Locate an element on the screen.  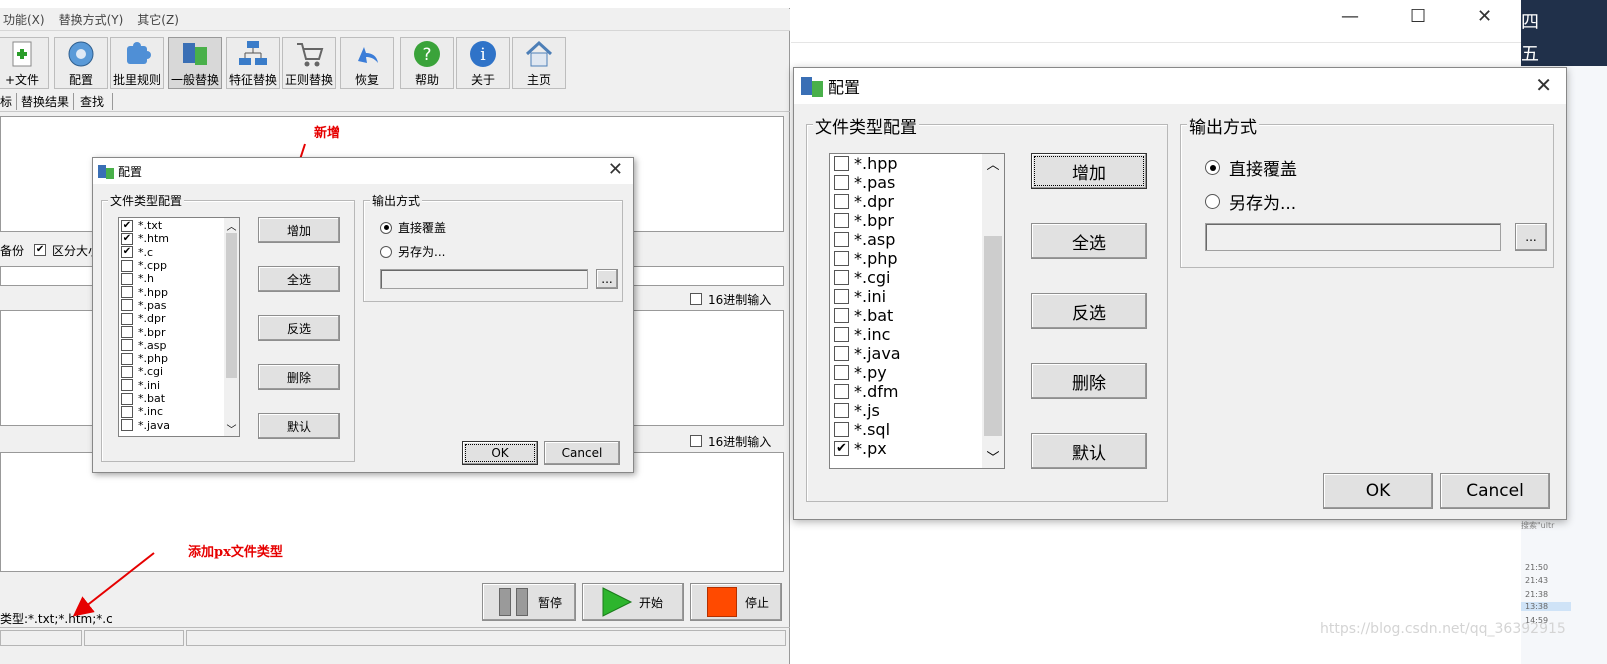
toolbar-add-file-button: +文件 is located at coordinates (24, 63).